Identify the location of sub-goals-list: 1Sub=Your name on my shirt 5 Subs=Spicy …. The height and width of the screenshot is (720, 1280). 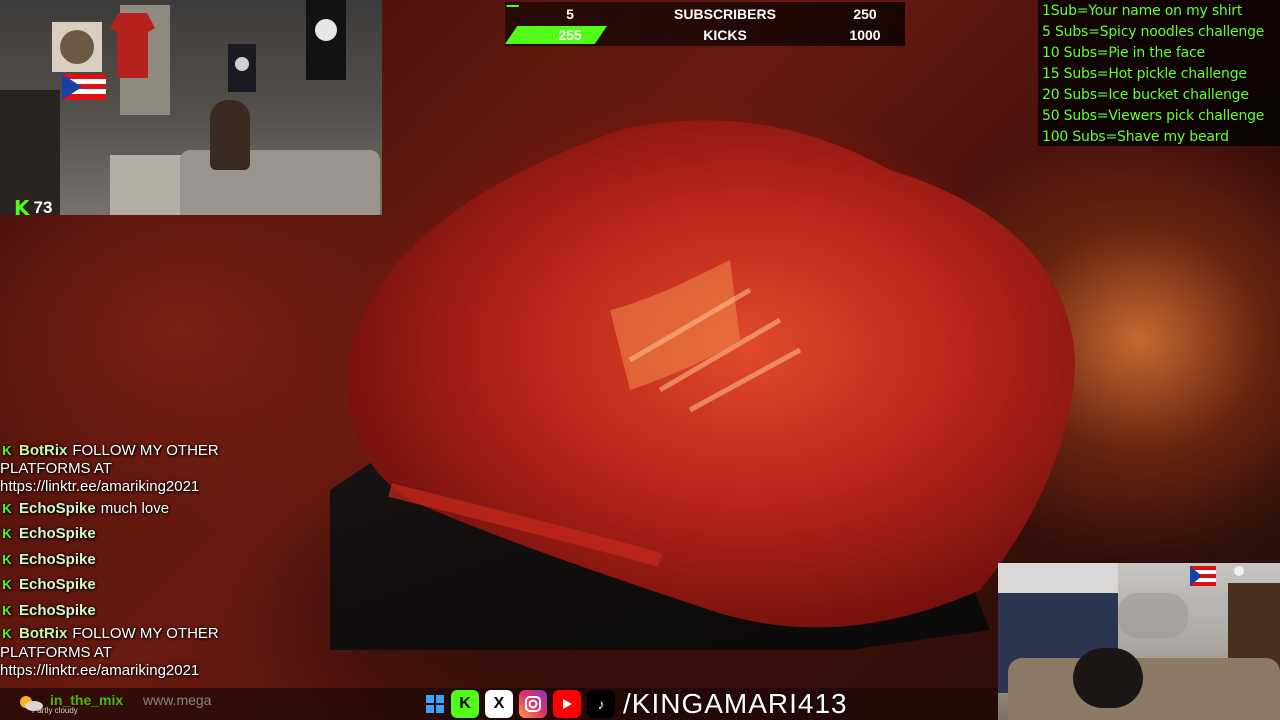
(1159, 73).